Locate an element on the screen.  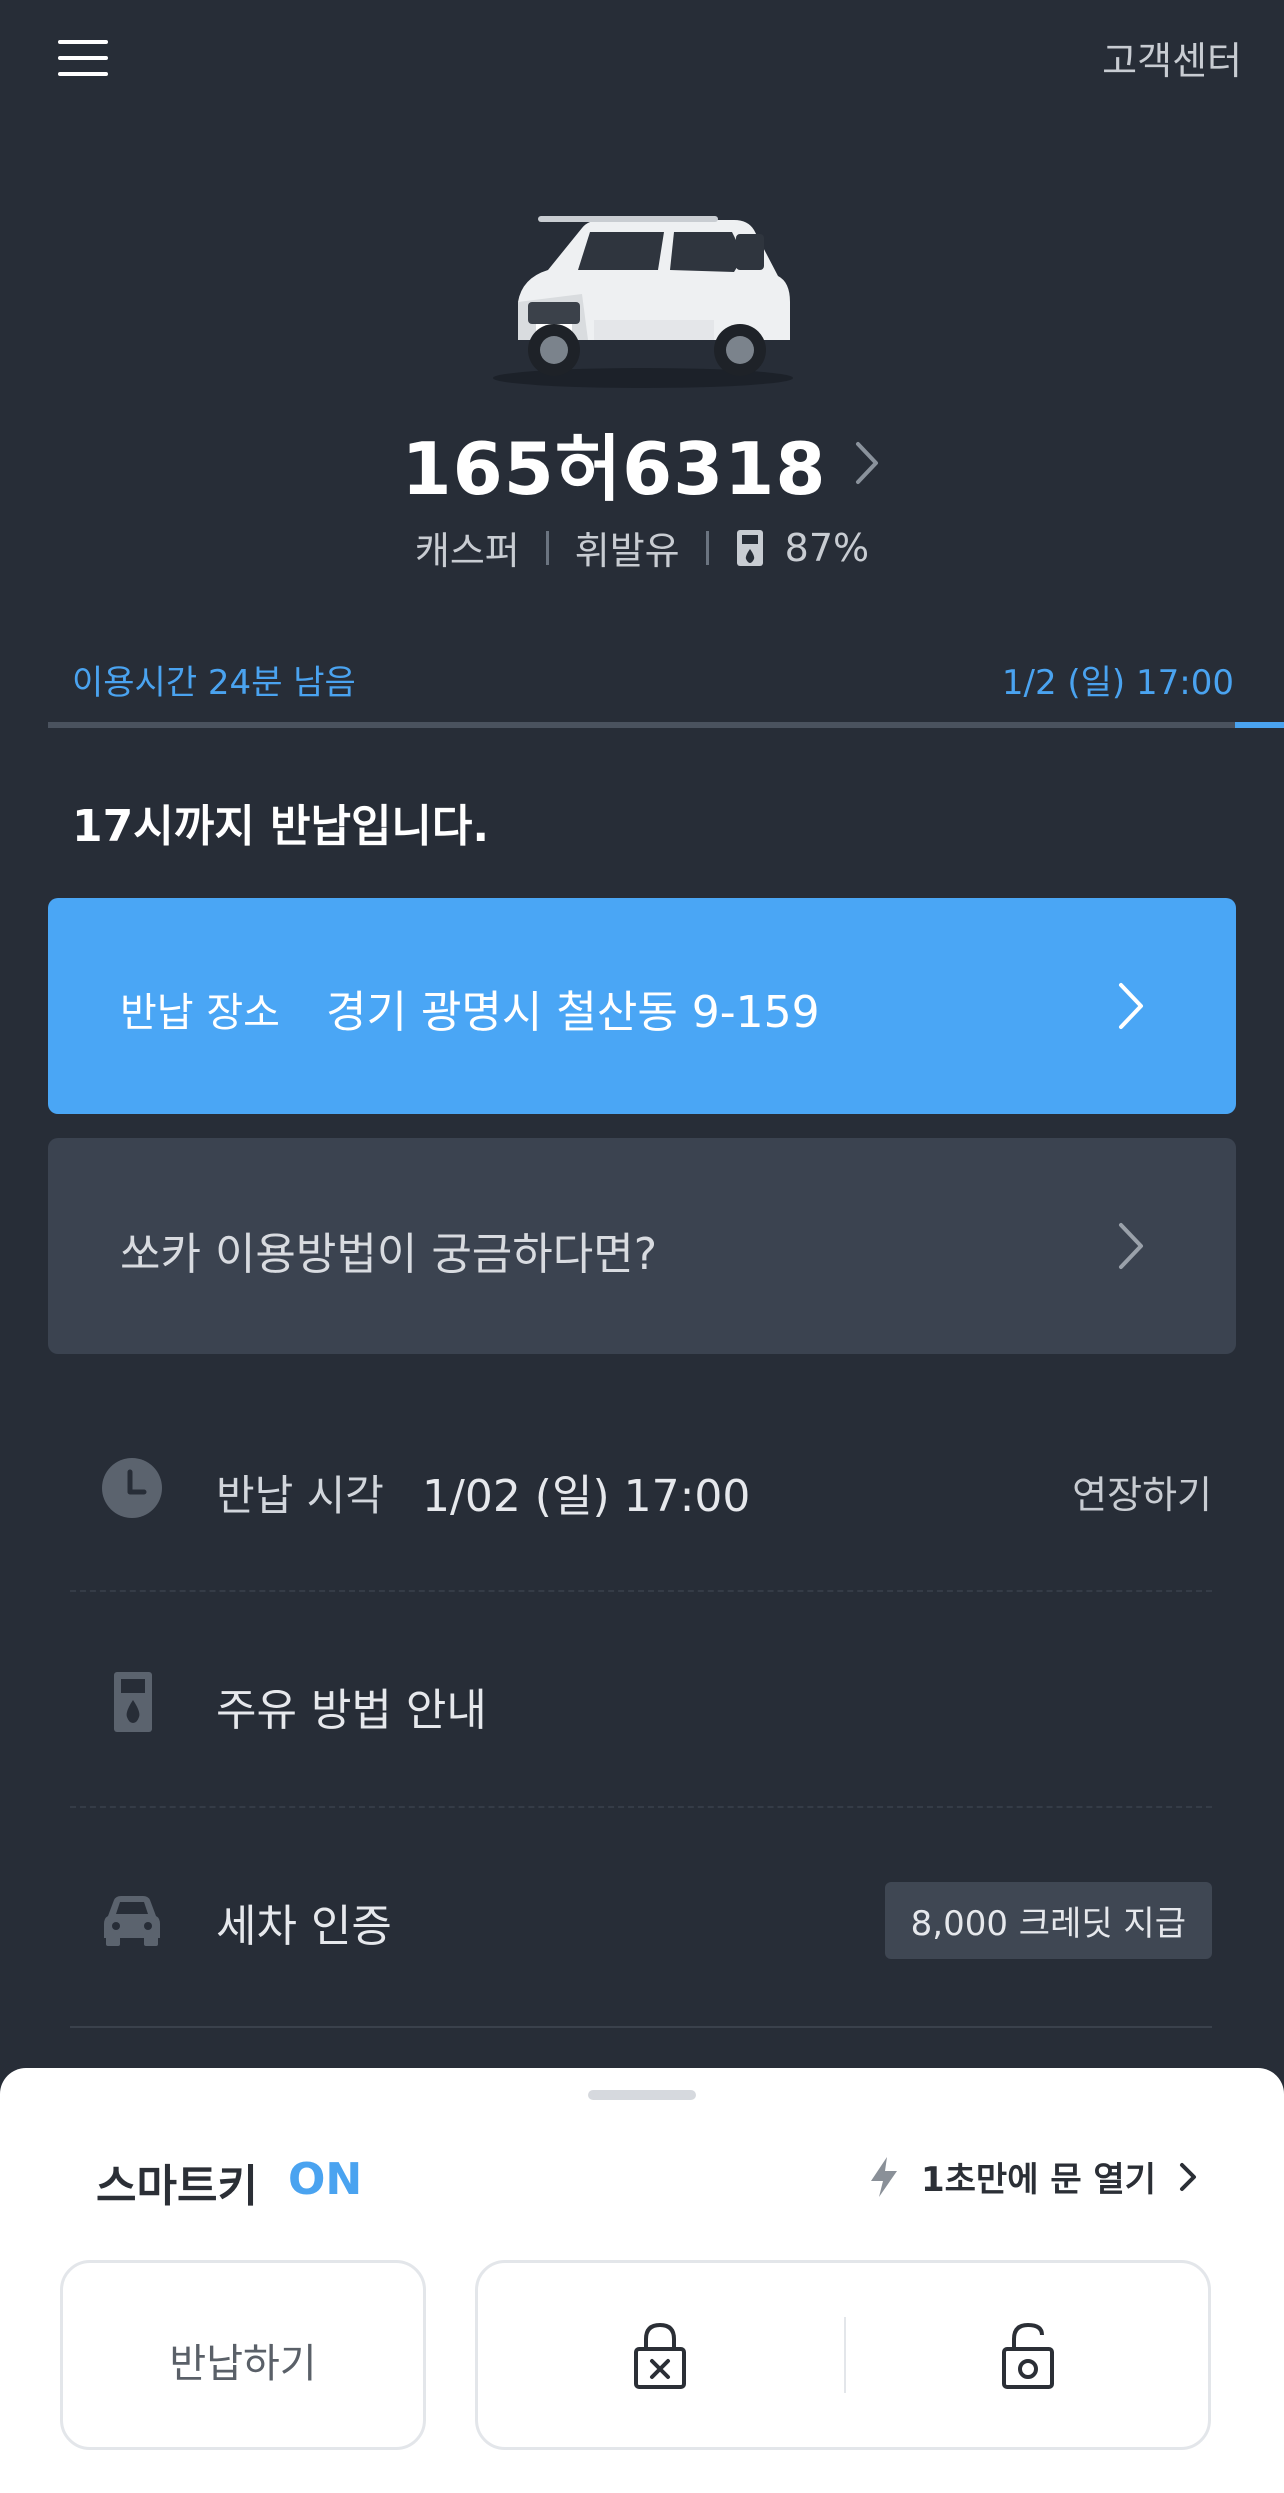
return-time-value: 1/02 (일) 17:00 is located at coordinates (586, 1496).